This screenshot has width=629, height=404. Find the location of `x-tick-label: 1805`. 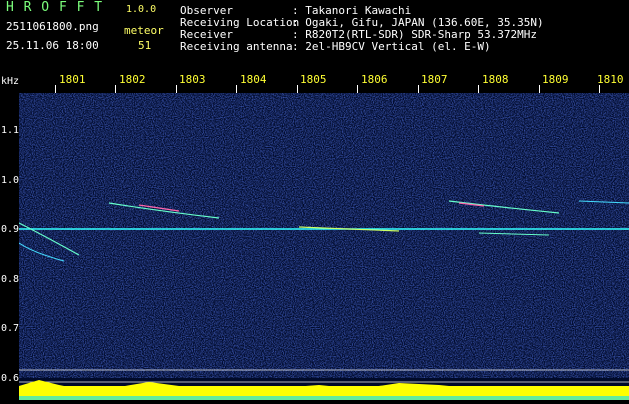

x-tick-label: 1805 is located at coordinates (313, 79).